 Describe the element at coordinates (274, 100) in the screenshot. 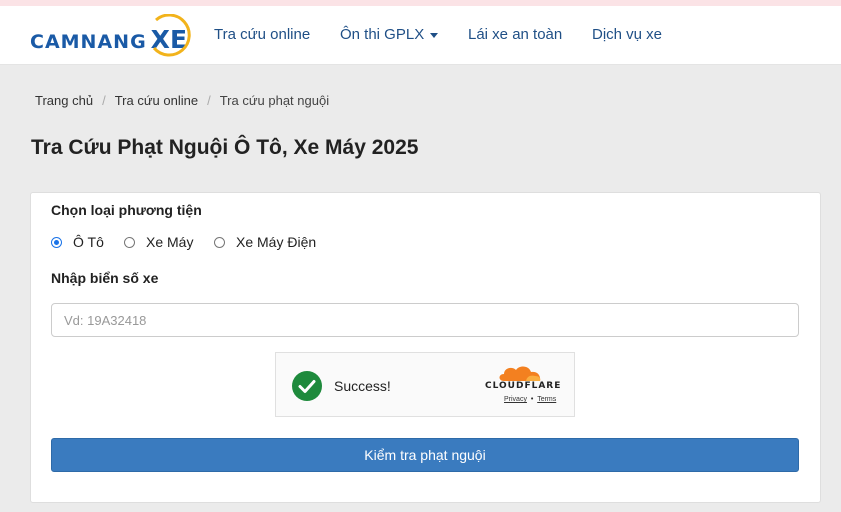

I see `breadcrumb-current: Tra cứu phạt nguội` at that location.